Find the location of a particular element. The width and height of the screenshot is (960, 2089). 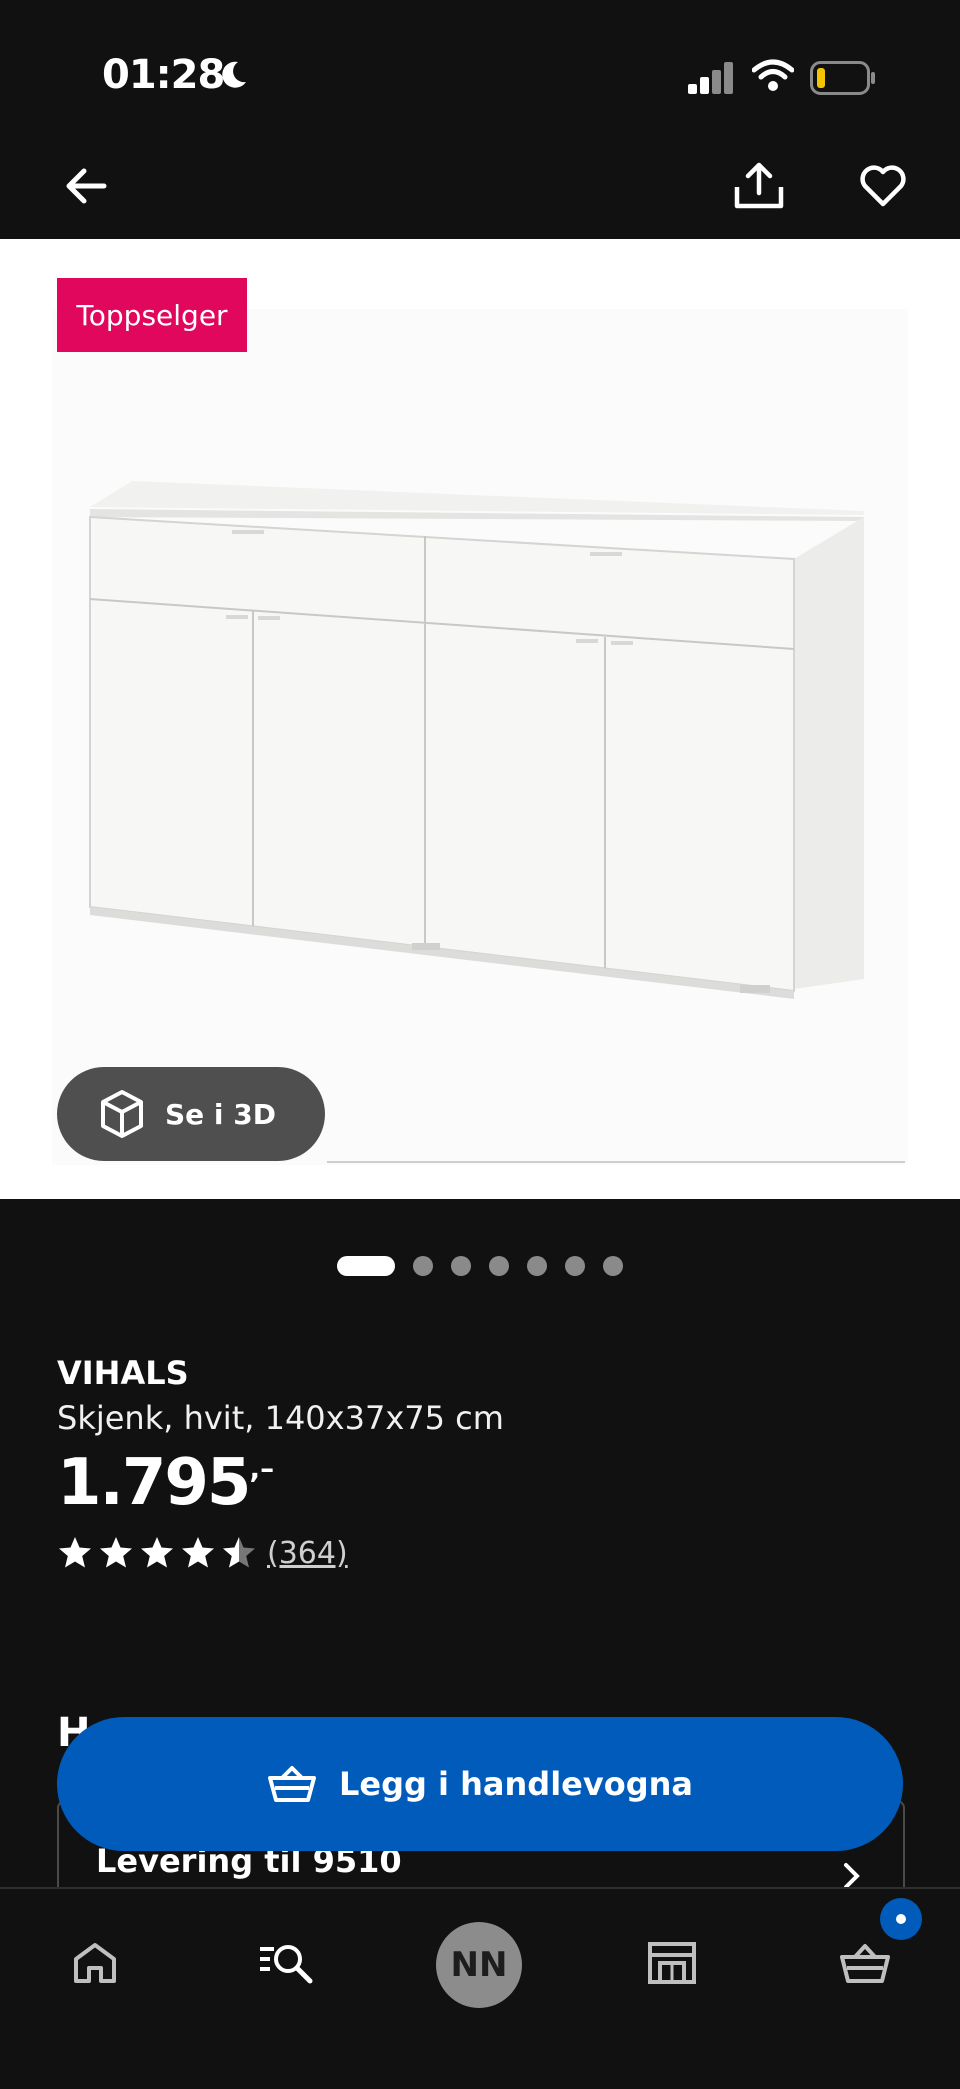

heart-icon is located at coordinates (883, 188).